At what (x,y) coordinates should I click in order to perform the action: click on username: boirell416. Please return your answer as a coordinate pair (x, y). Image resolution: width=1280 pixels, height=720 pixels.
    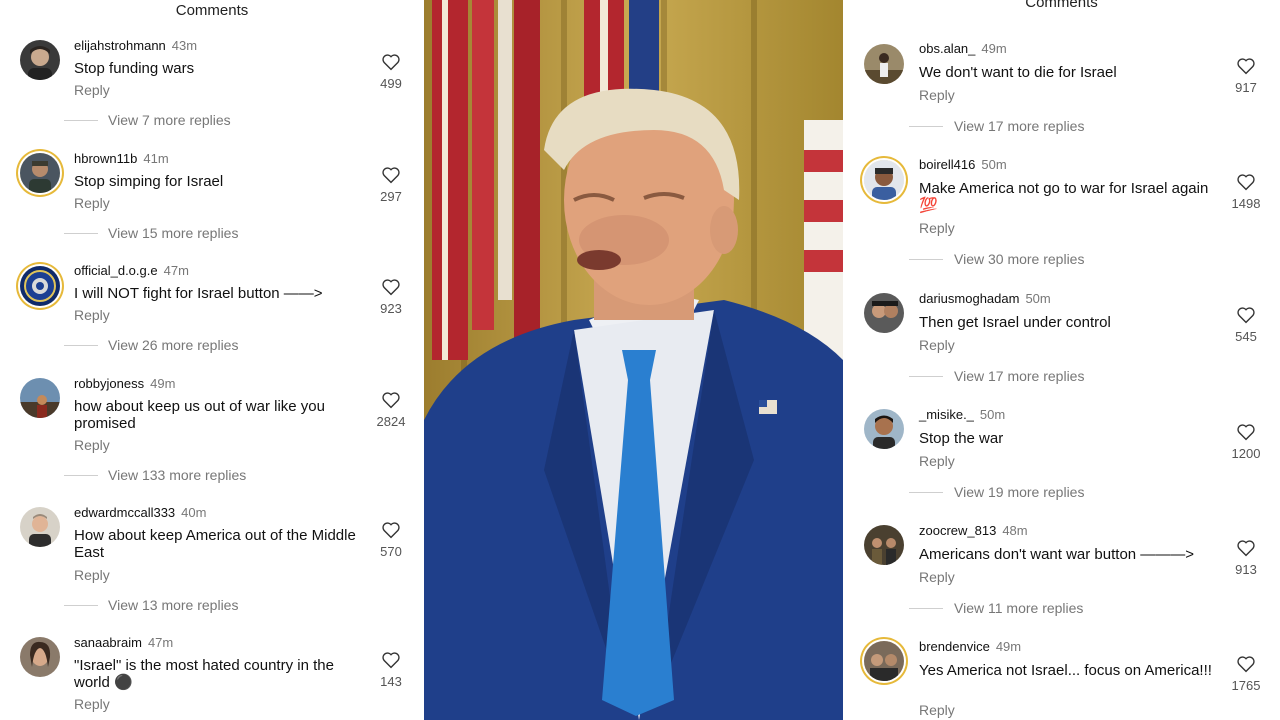
    Looking at the image, I should click on (947, 164).